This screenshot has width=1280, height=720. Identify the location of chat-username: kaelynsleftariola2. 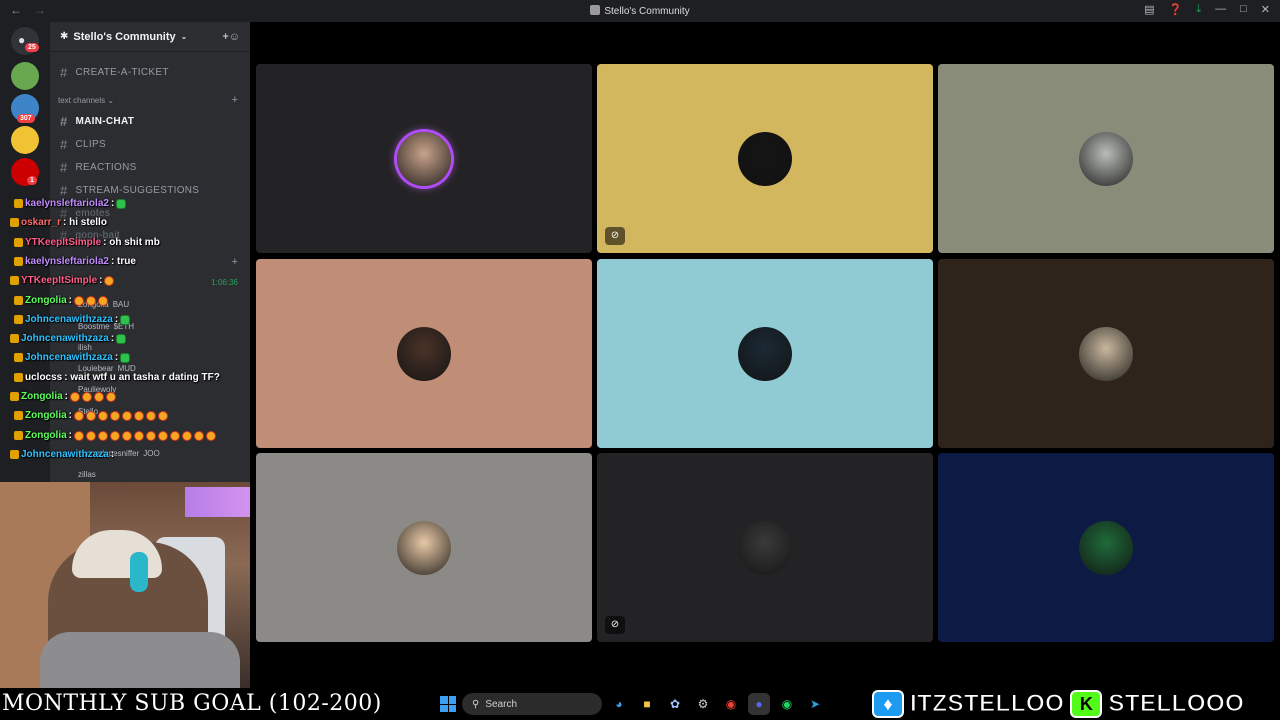
(67, 261).